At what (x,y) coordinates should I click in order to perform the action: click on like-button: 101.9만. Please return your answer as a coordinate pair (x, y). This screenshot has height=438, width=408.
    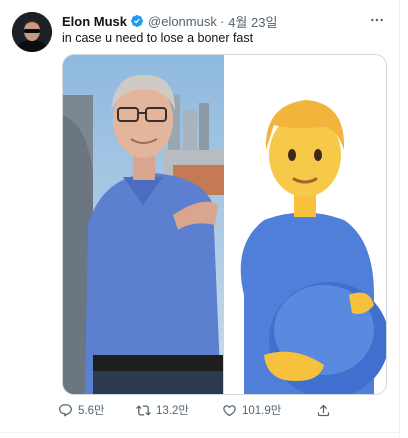
    Looking at the image, I should click on (269, 410).